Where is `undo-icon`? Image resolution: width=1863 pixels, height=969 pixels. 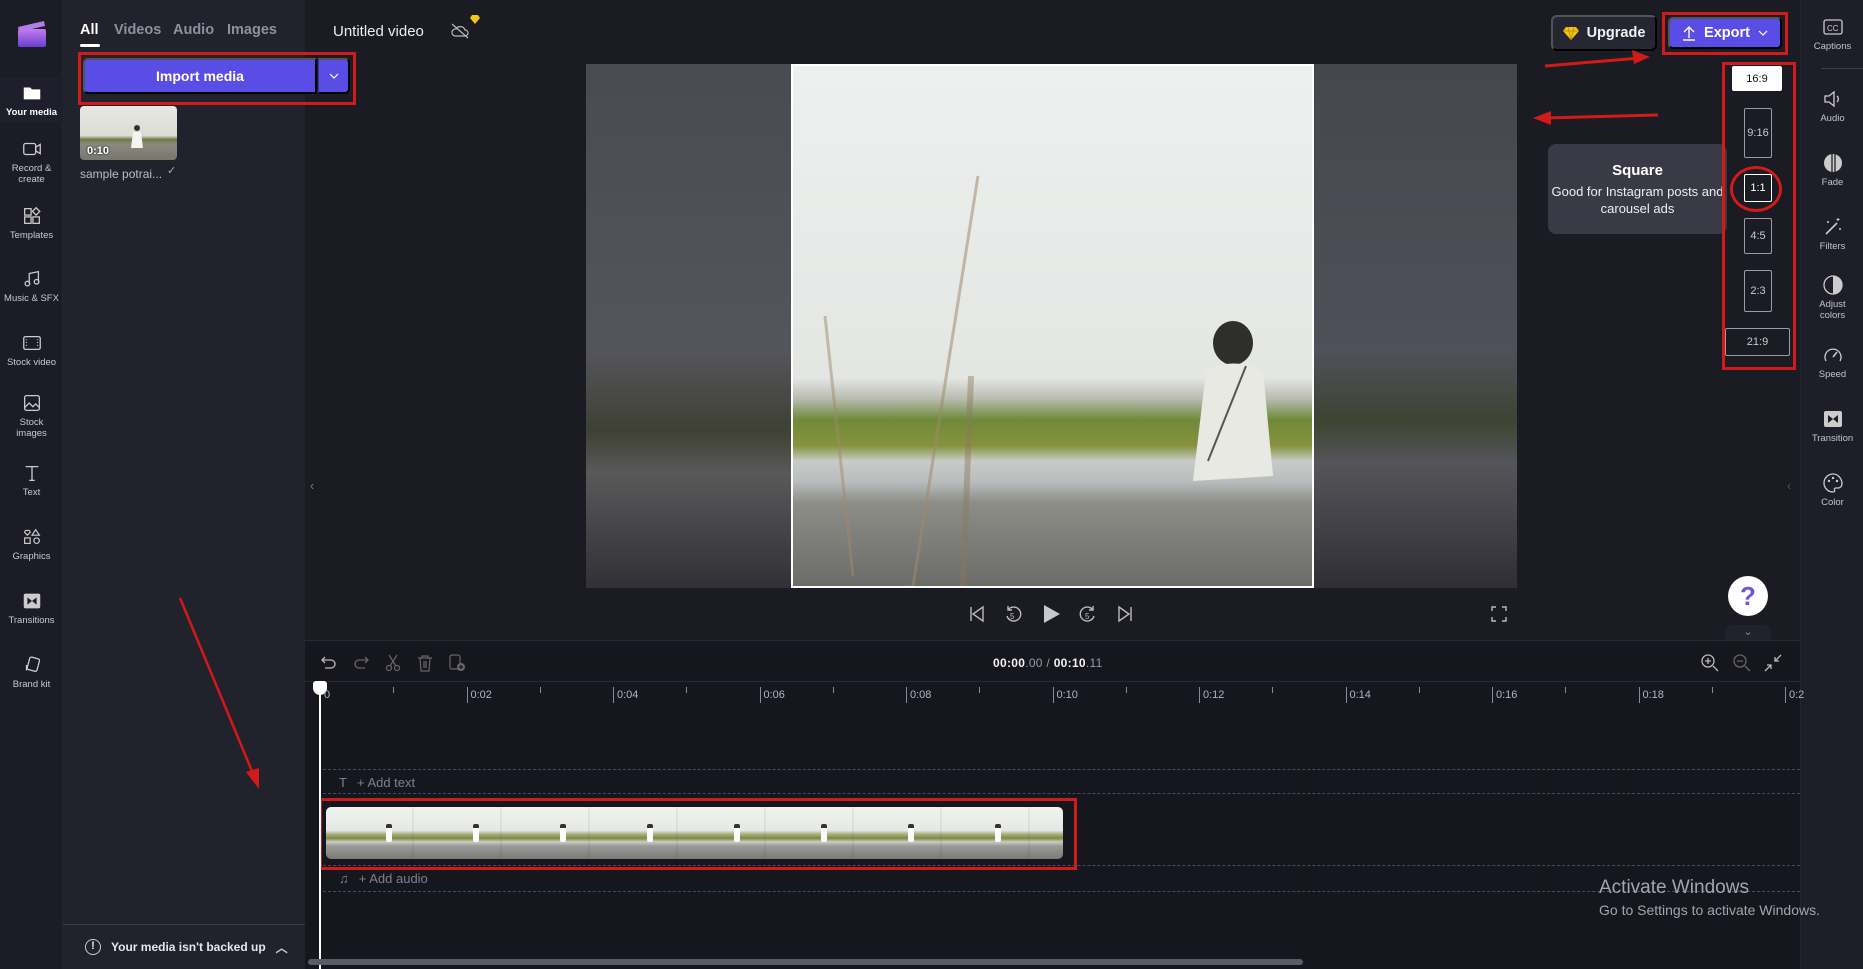 undo-icon is located at coordinates (329, 663).